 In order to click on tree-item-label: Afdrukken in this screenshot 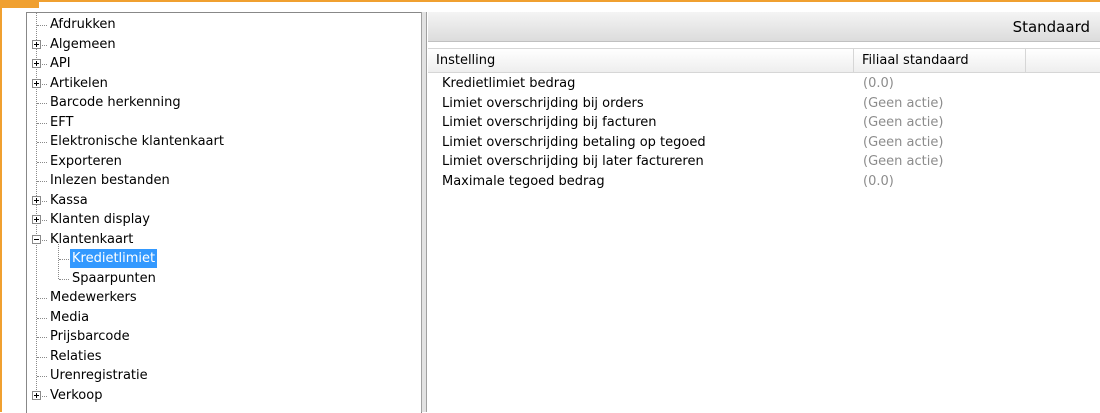, I will do `click(83, 24)`.